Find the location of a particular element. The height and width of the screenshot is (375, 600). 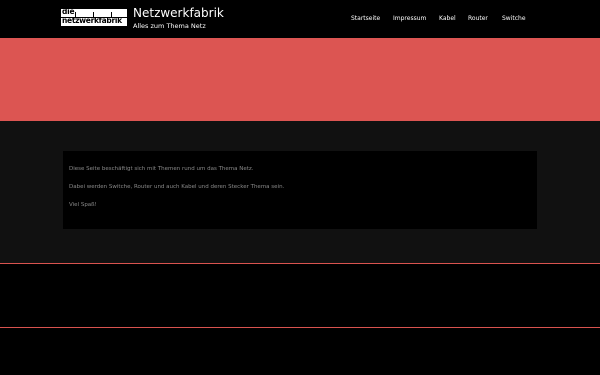

site-title: Netzwerkfabrik is located at coordinates (178, 13).